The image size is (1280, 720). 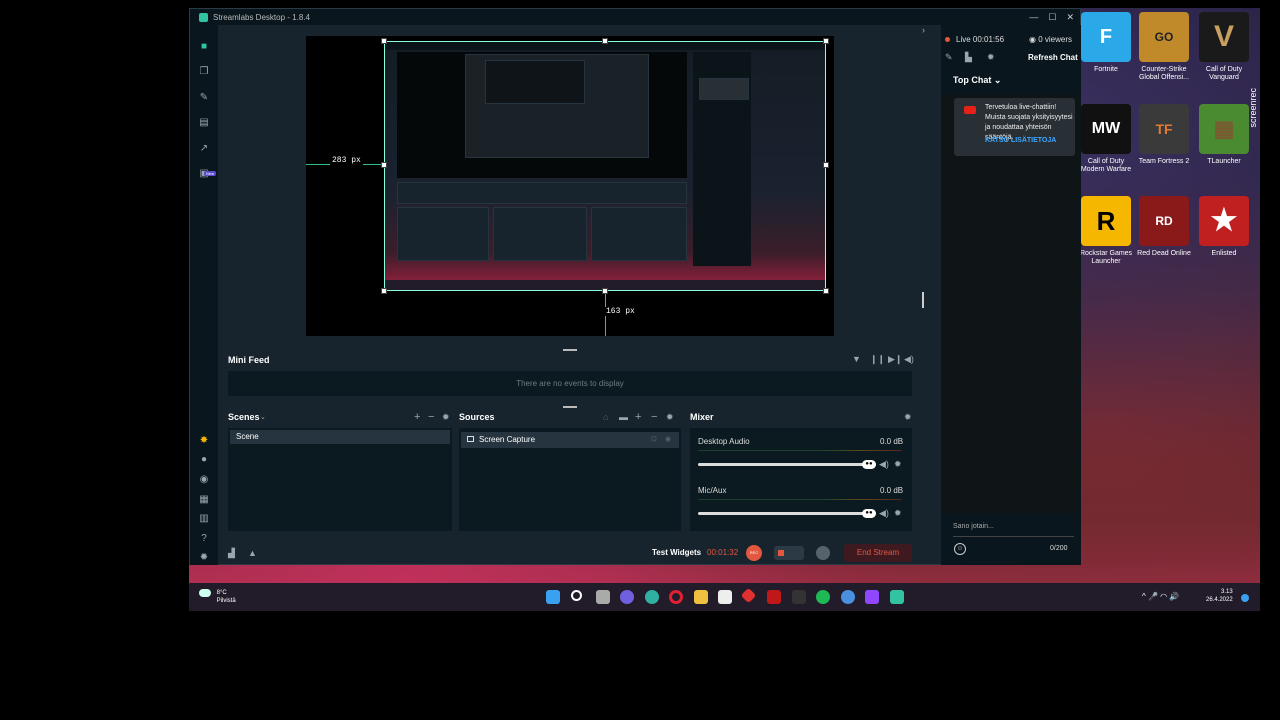 I want to click on pause-icon: ❙❙, so click(x=877, y=359).